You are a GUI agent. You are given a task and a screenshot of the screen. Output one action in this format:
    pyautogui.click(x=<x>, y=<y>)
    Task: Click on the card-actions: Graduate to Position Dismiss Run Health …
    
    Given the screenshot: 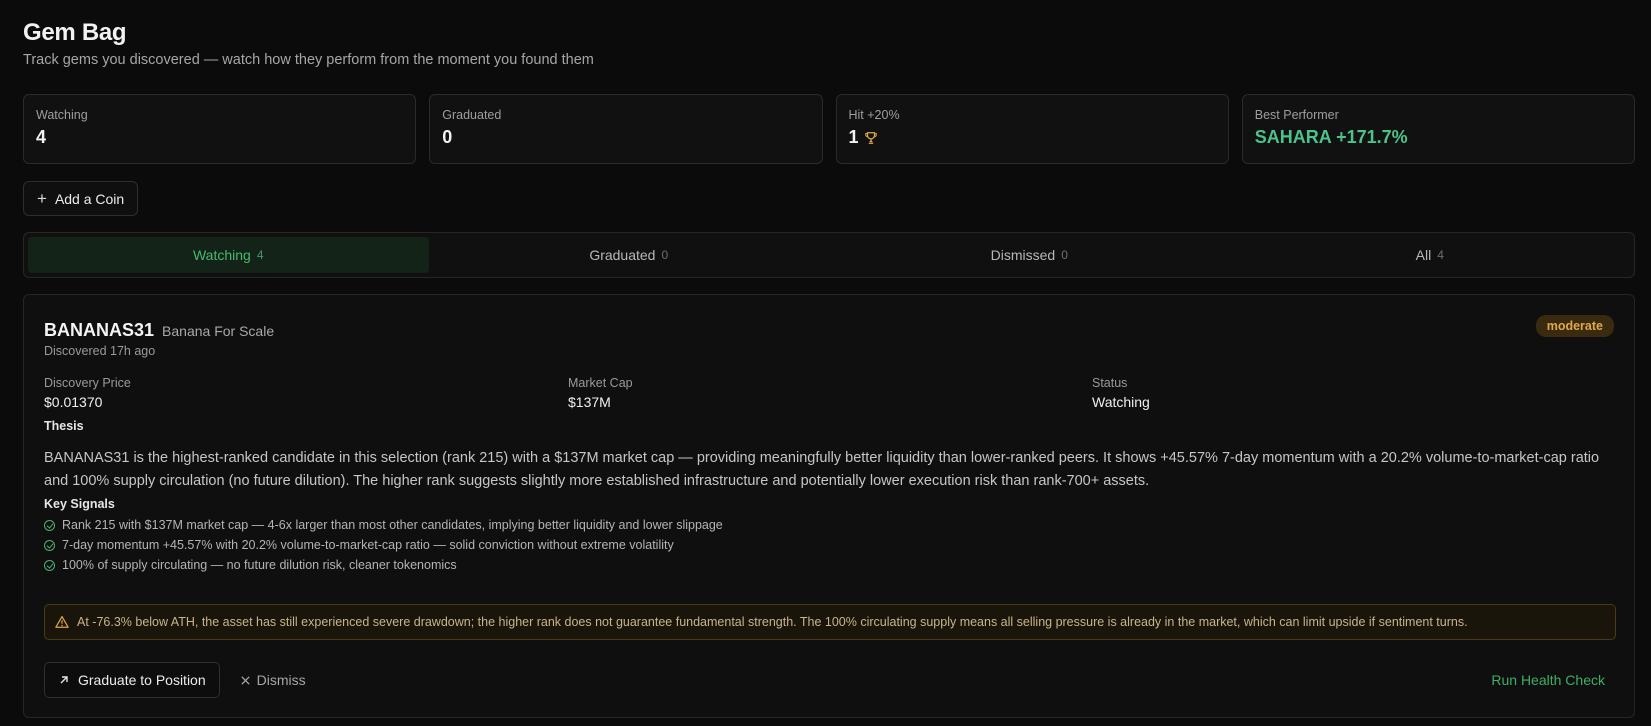 What is the action you would take?
    pyautogui.click(x=830, y=680)
    